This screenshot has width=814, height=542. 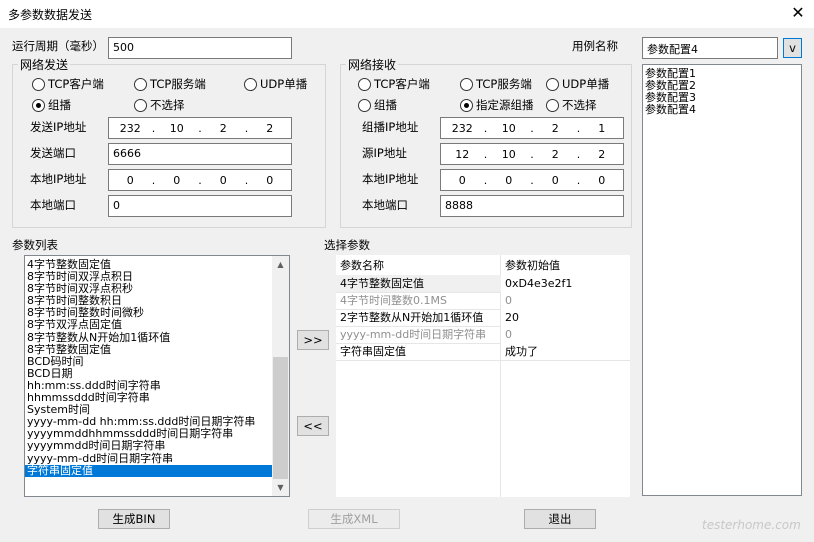 What do you see at coordinates (354, 519) in the screenshot?
I see `generate-xml-button: 生成XML` at bounding box center [354, 519].